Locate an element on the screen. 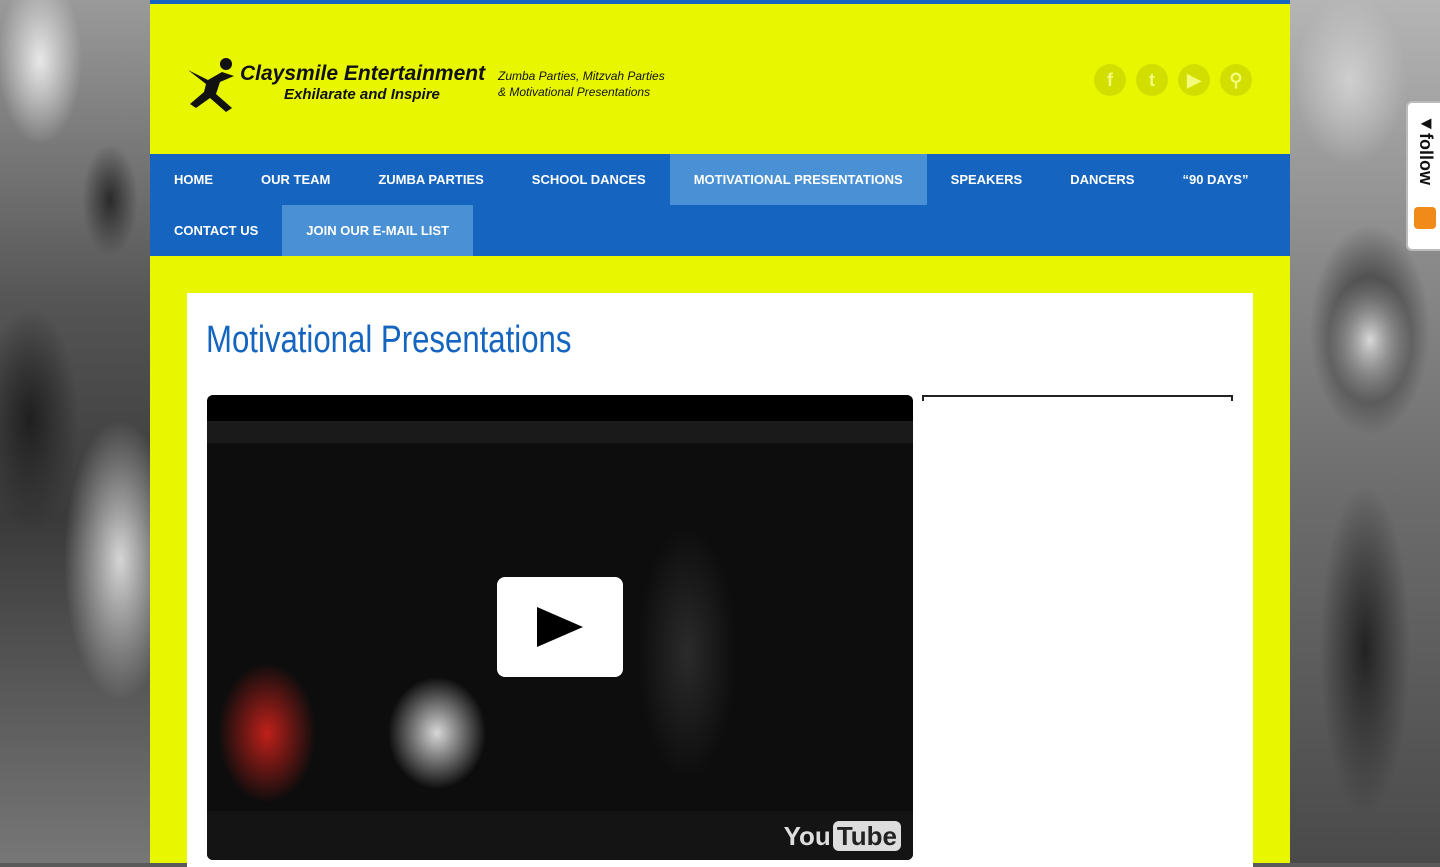  search-icon: ⚲ is located at coordinates (1236, 80).